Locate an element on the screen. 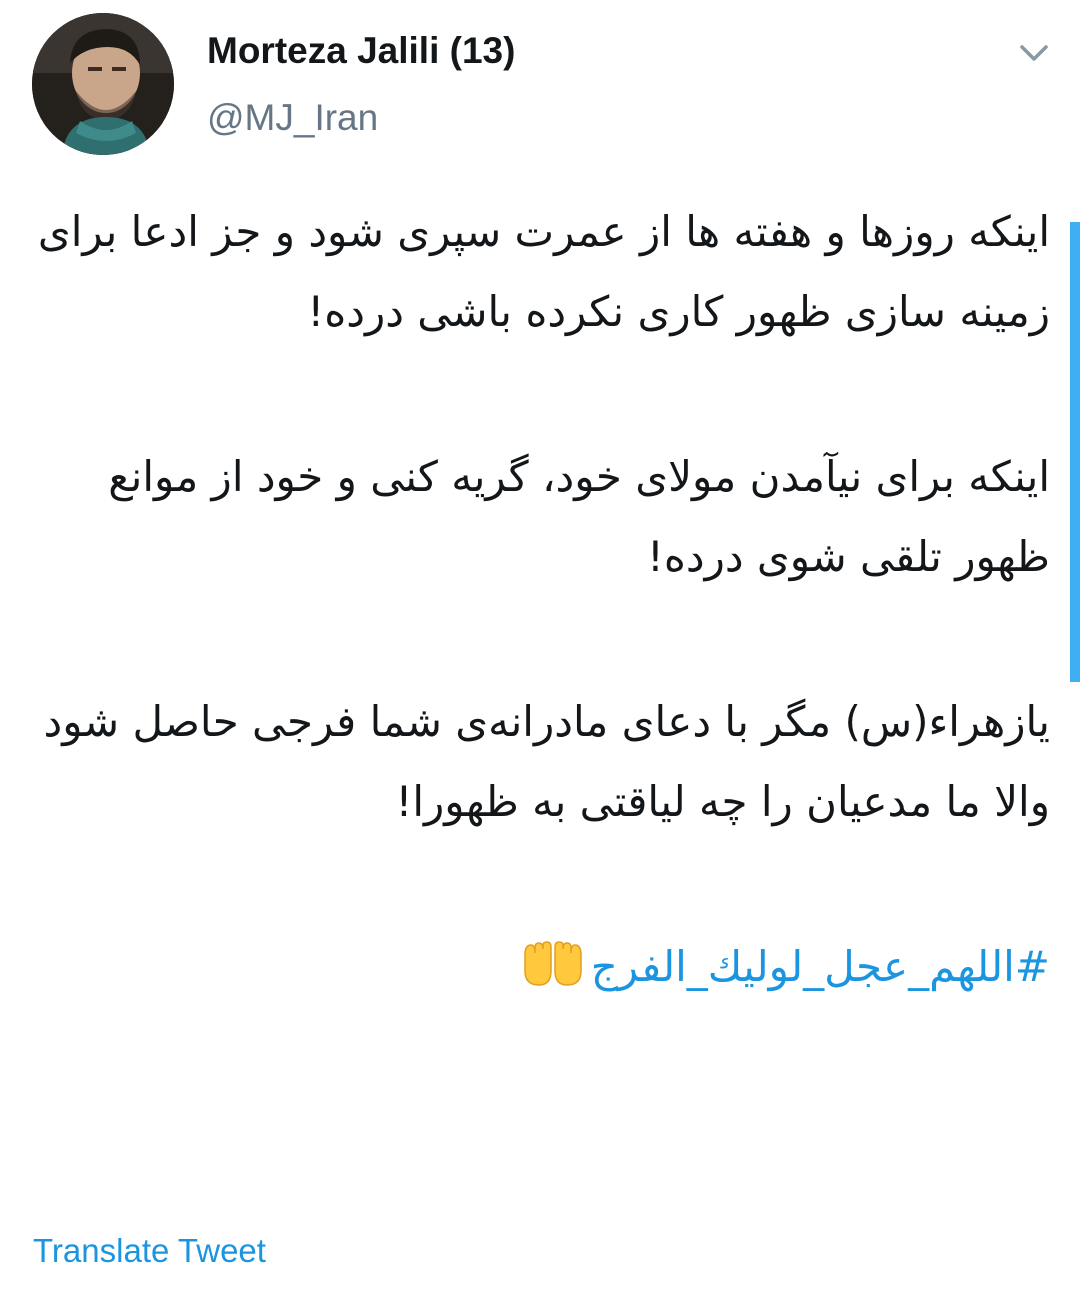  scroll-indicator is located at coordinates (1075, 452).